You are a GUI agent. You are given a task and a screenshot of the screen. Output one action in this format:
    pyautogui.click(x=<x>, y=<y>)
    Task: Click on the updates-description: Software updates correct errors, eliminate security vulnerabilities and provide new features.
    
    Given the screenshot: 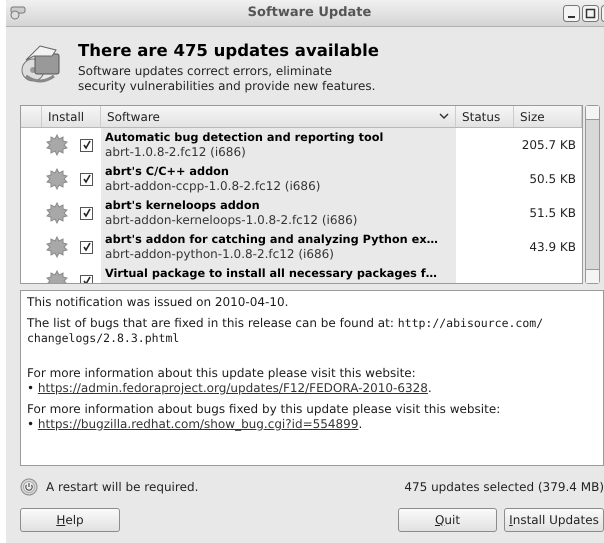 What is the action you would take?
    pyautogui.click(x=227, y=79)
    